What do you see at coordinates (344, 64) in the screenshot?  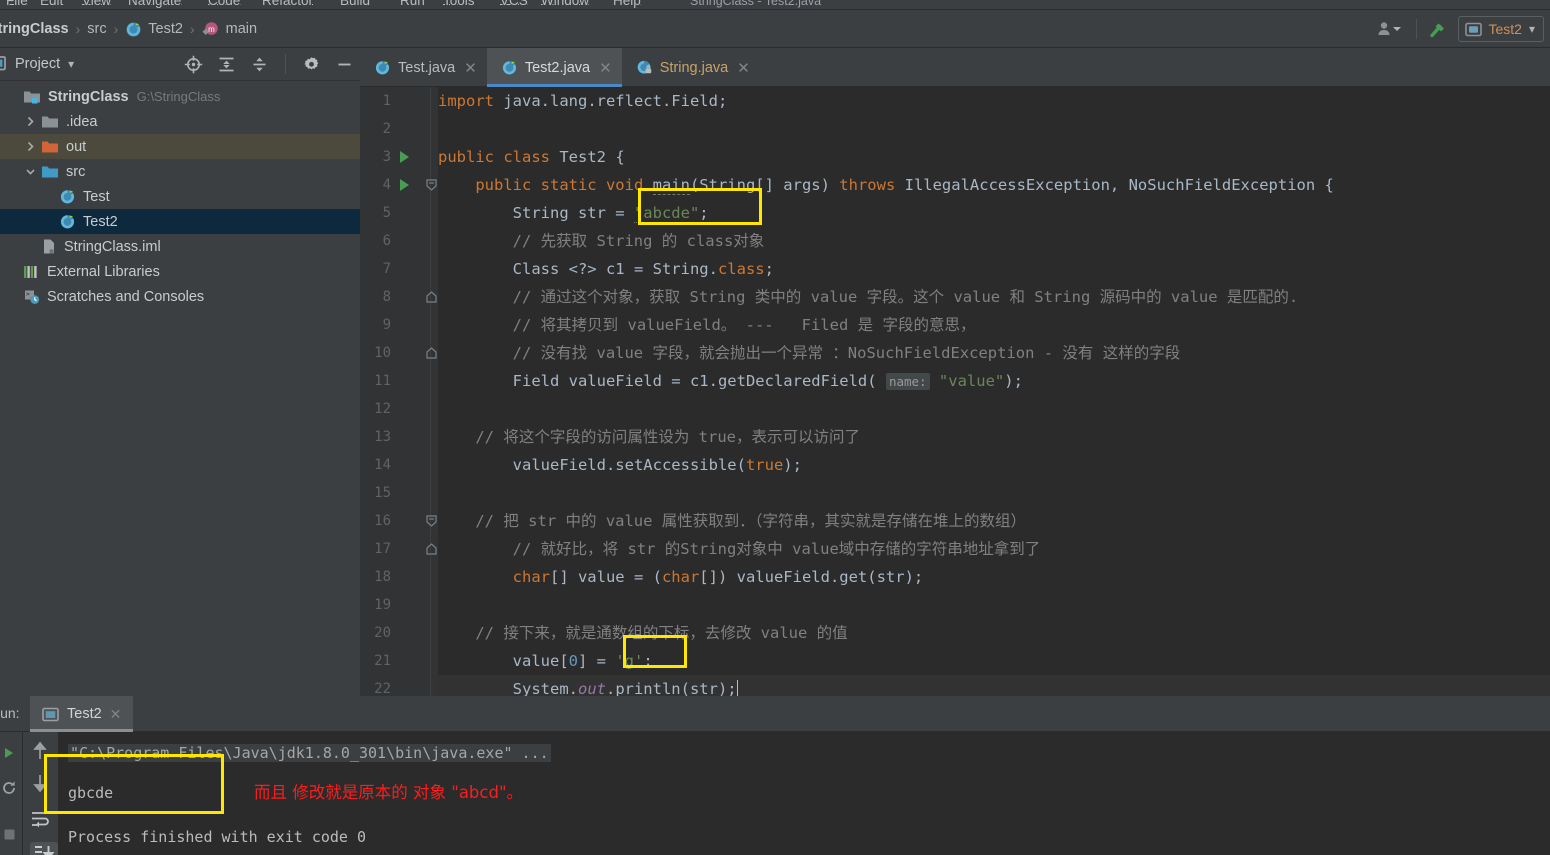 I see `hide-panel-icon` at bounding box center [344, 64].